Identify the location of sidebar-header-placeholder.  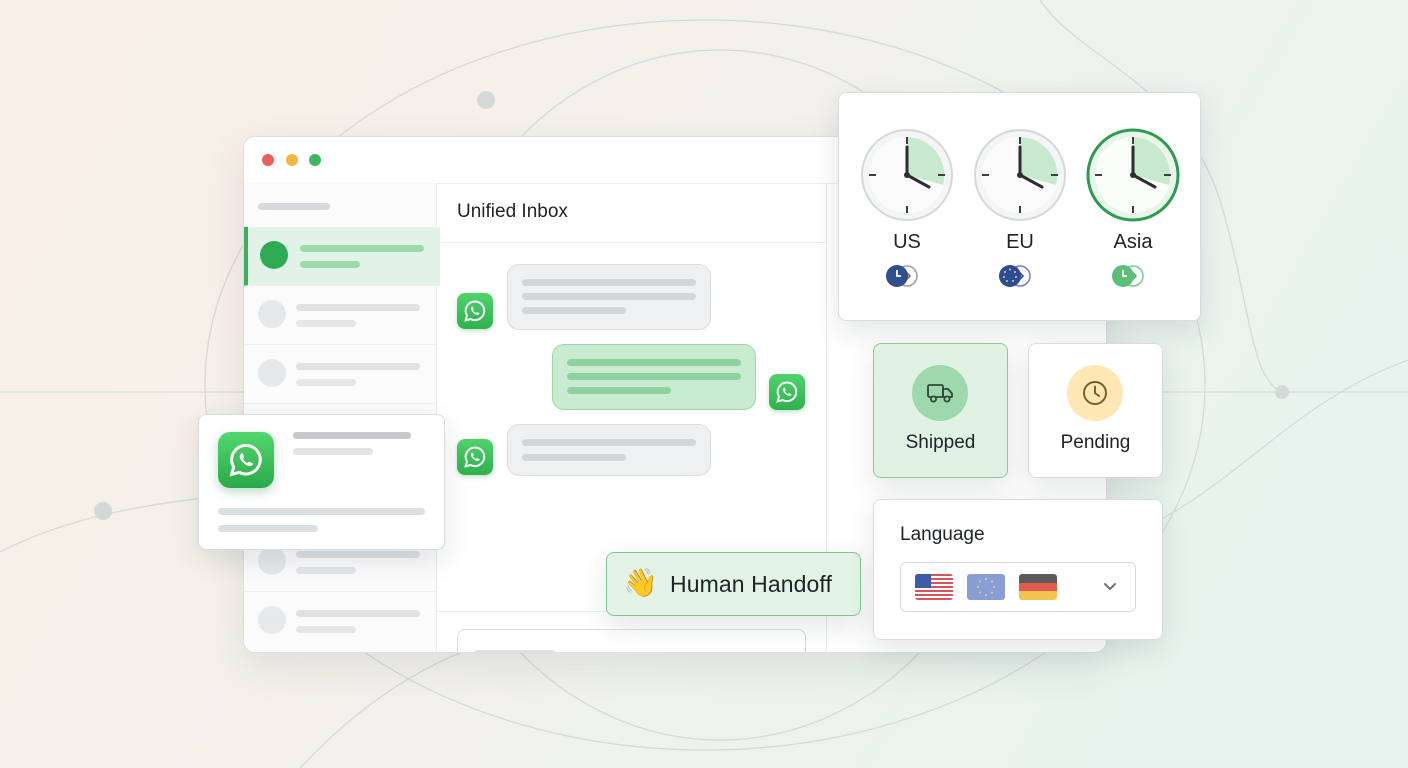
(294, 206).